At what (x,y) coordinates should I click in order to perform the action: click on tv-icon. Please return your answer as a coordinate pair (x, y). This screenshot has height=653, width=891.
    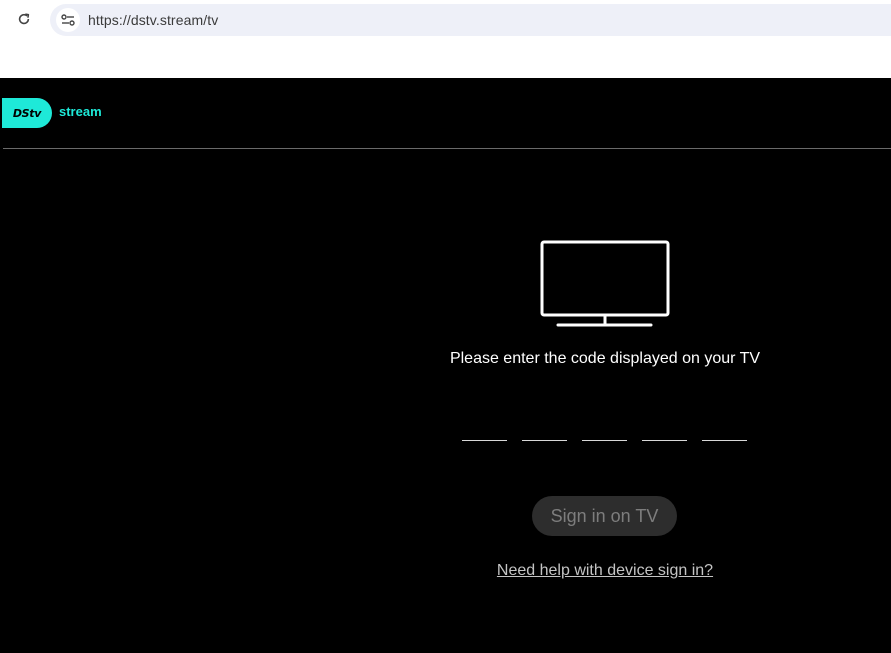
    Looking at the image, I should click on (605, 283).